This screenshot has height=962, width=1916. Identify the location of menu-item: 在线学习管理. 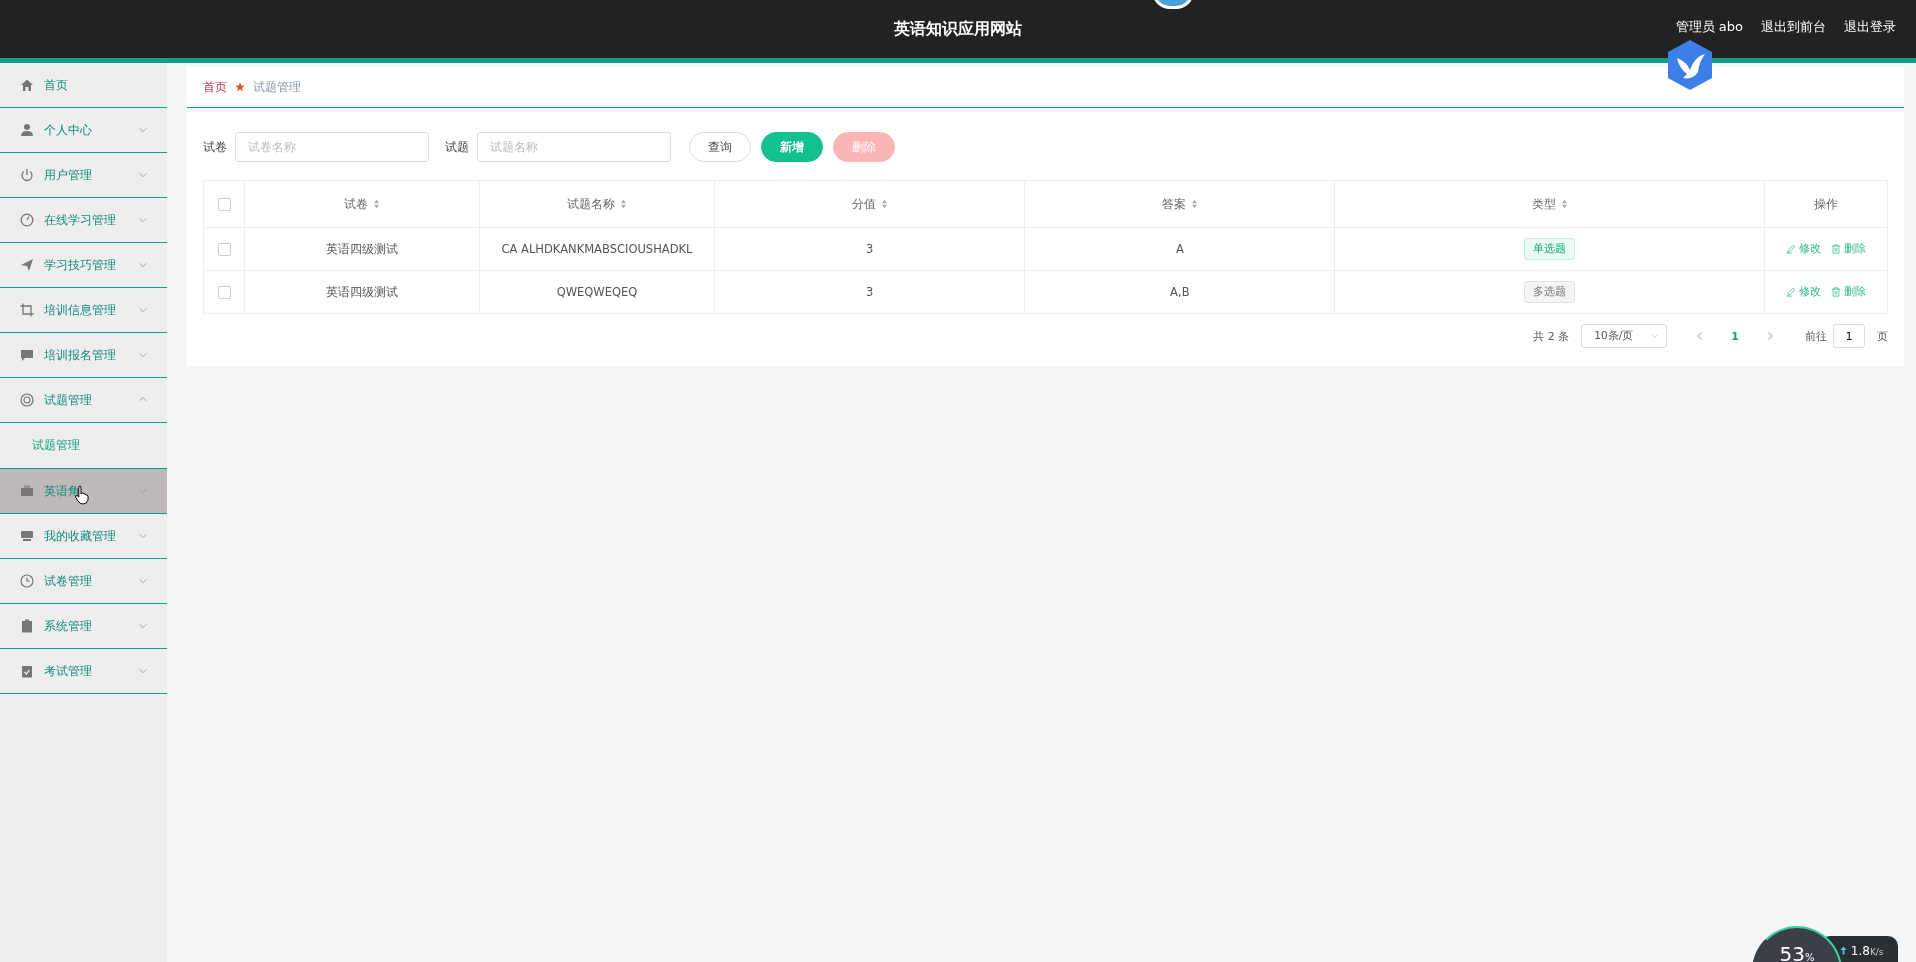
(83, 220).